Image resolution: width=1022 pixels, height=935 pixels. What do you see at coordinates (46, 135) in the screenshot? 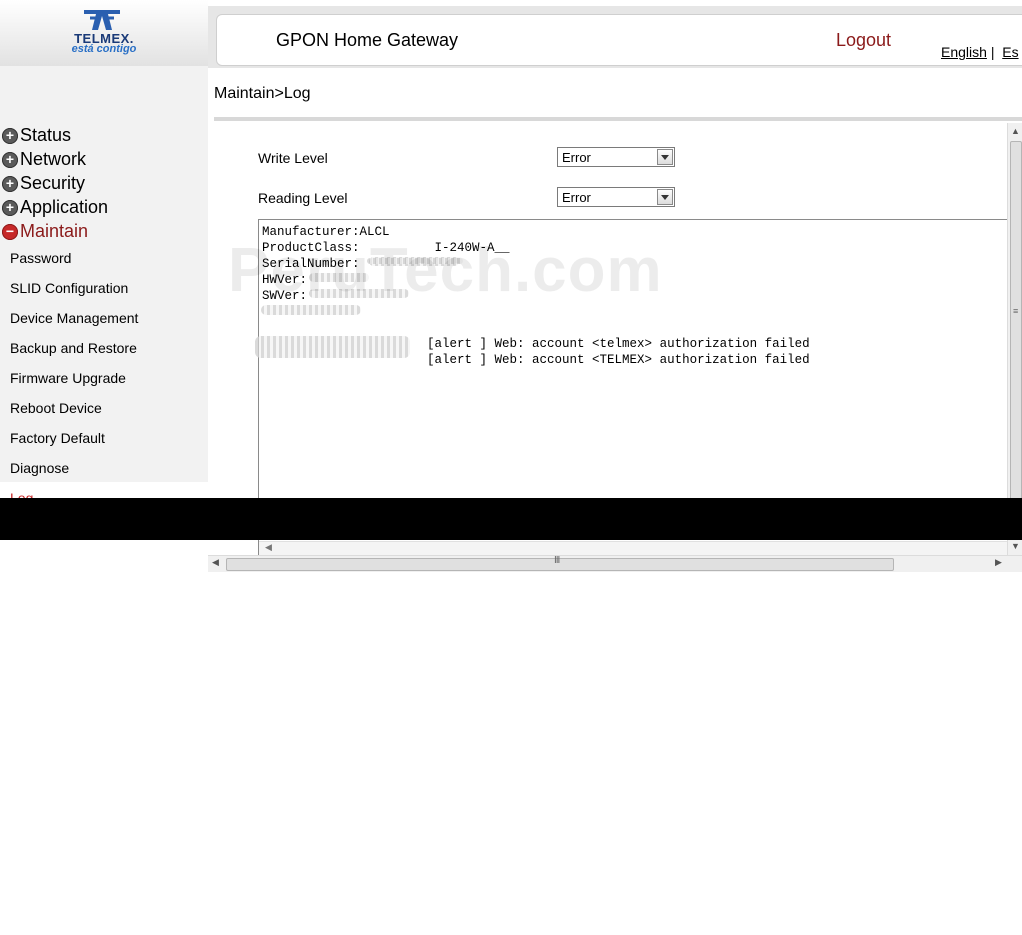
I see `nav-group-label: Status` at bounding box center [46, 135].